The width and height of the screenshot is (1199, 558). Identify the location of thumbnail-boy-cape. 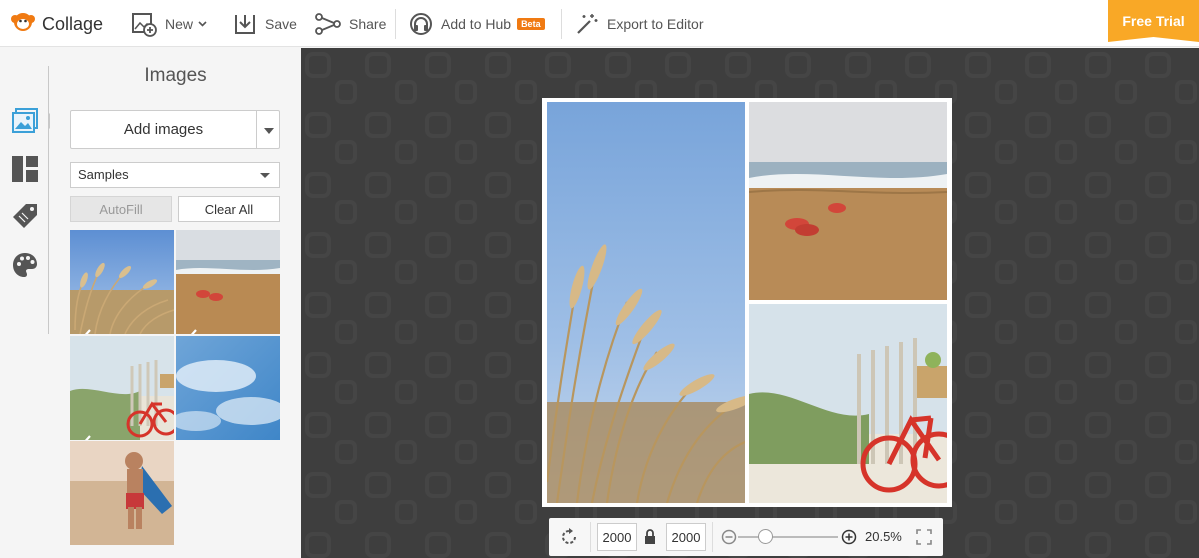
(122, 493).